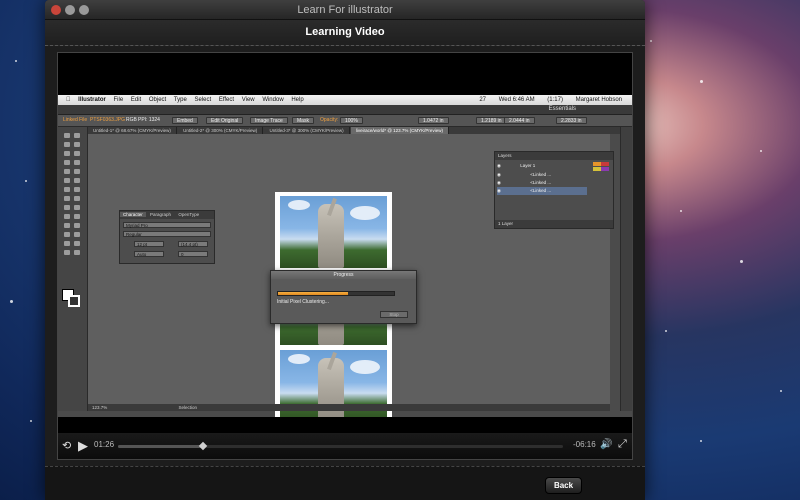 This screenshot has height=500, width=800. Describe the element at coordinates (149, 254) in the screenshot. I see `kerning-field: Auto` at that location.